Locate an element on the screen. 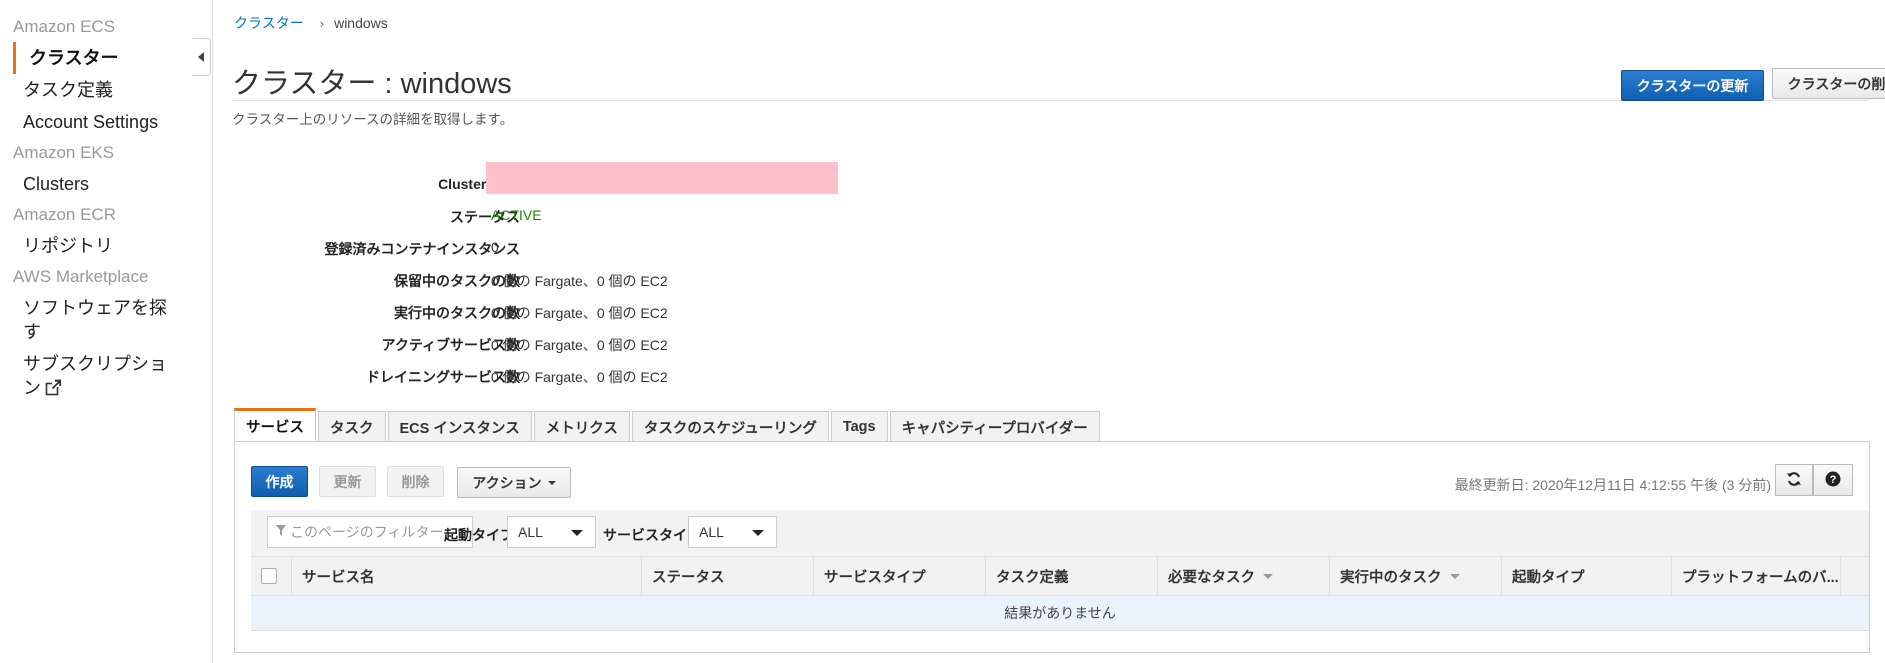 This screenshot has height=663, width=1885. launch-type-select: ALL is located at coordinates (551, 532).